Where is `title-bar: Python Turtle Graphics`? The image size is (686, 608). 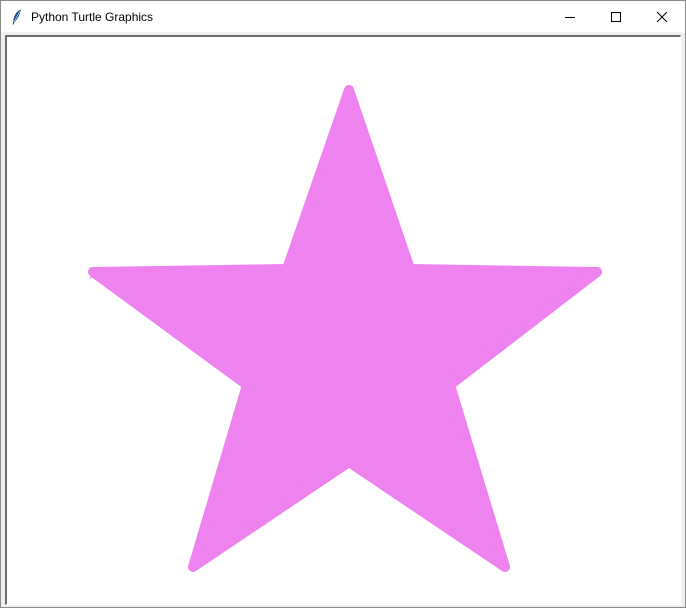 title-bar: Python Turtle Graphics is located at coordinates (343, 16).